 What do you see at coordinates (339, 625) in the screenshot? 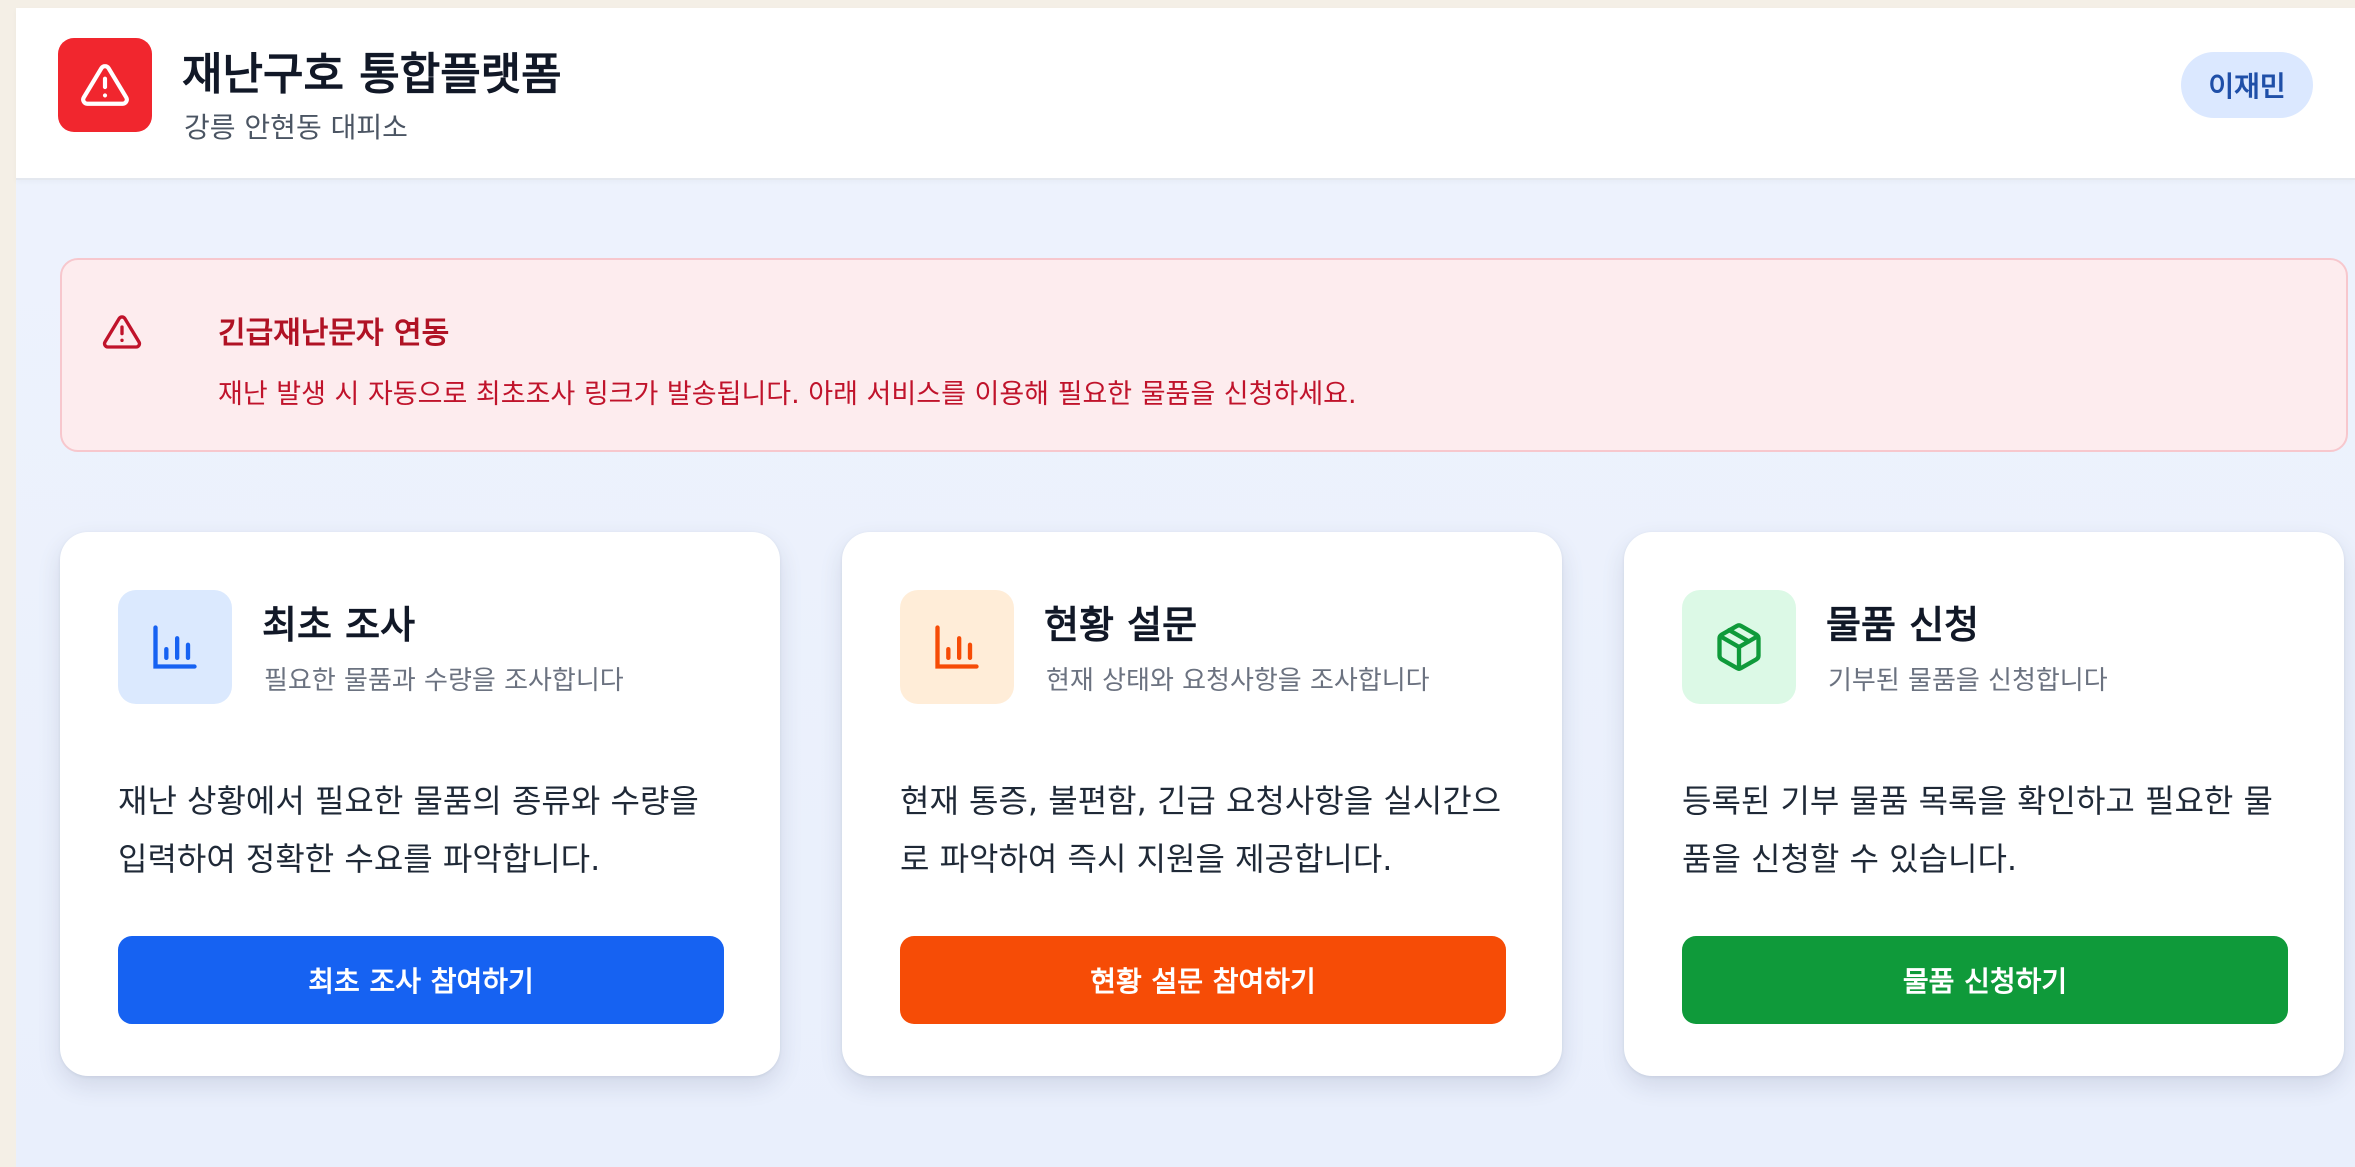
I see `card-title: 최초 조사` at bounding box center [339, 625].